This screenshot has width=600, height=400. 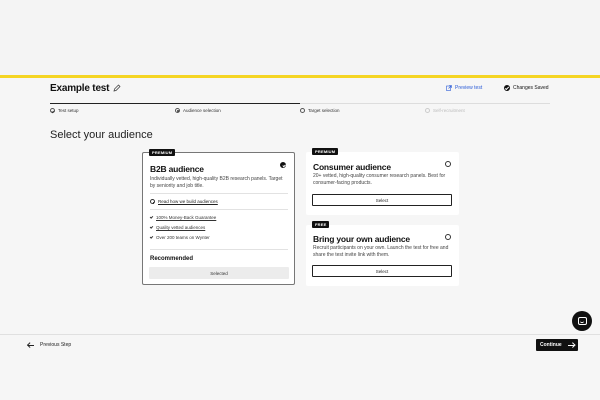 I want to click on preview-test-link: Preview test, so click(x=464, y=88).